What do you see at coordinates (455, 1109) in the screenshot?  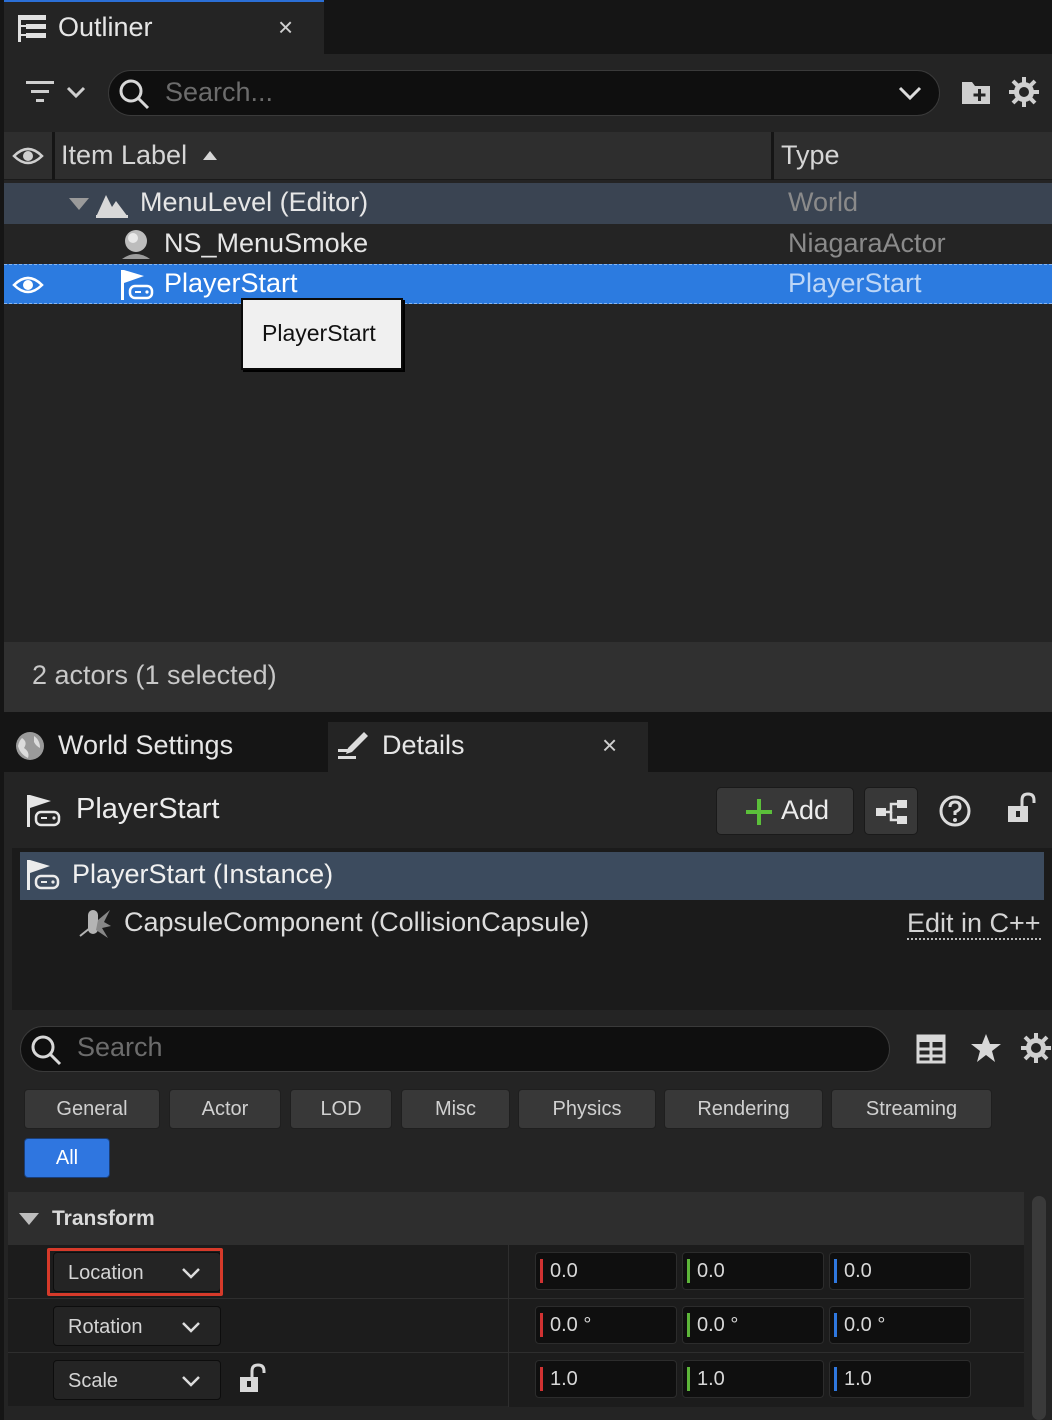 I see `filter-misc: Misc` at bounding box center [455, 1109].